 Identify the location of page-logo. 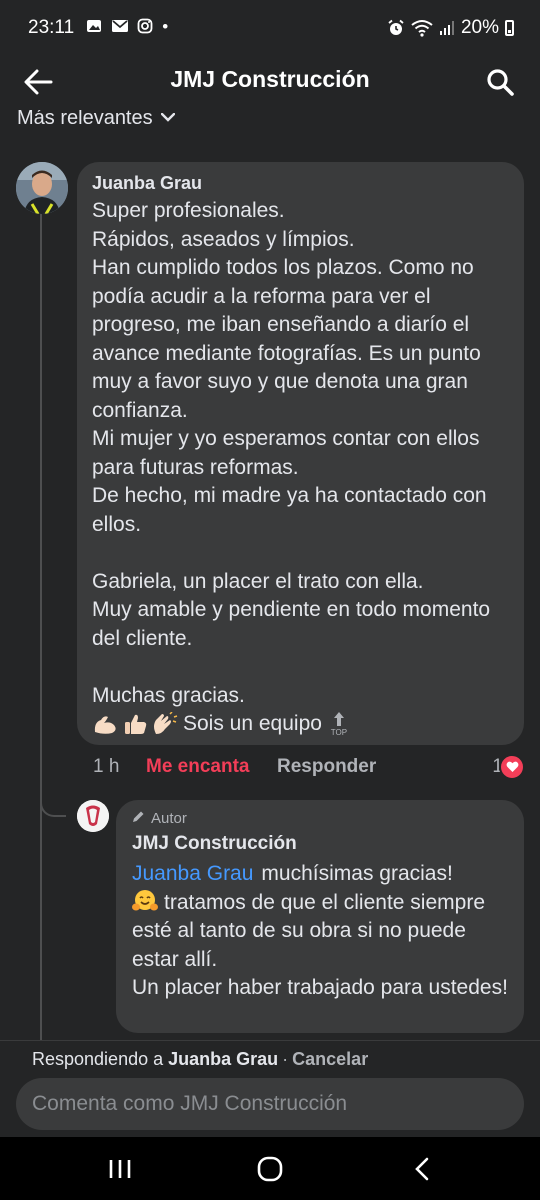
(93, 816).